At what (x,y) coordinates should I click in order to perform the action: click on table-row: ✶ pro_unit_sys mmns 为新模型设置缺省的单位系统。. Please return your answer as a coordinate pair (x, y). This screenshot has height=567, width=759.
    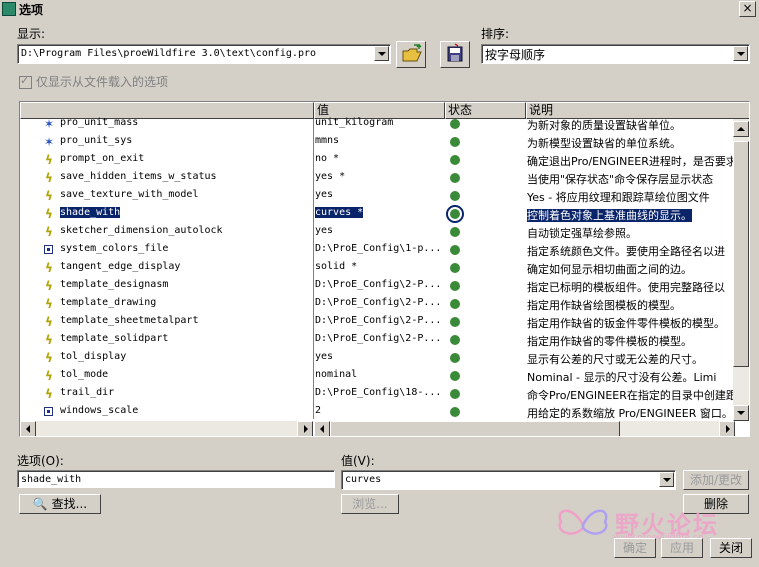
    Looking at the image, I should click on (377, 142).